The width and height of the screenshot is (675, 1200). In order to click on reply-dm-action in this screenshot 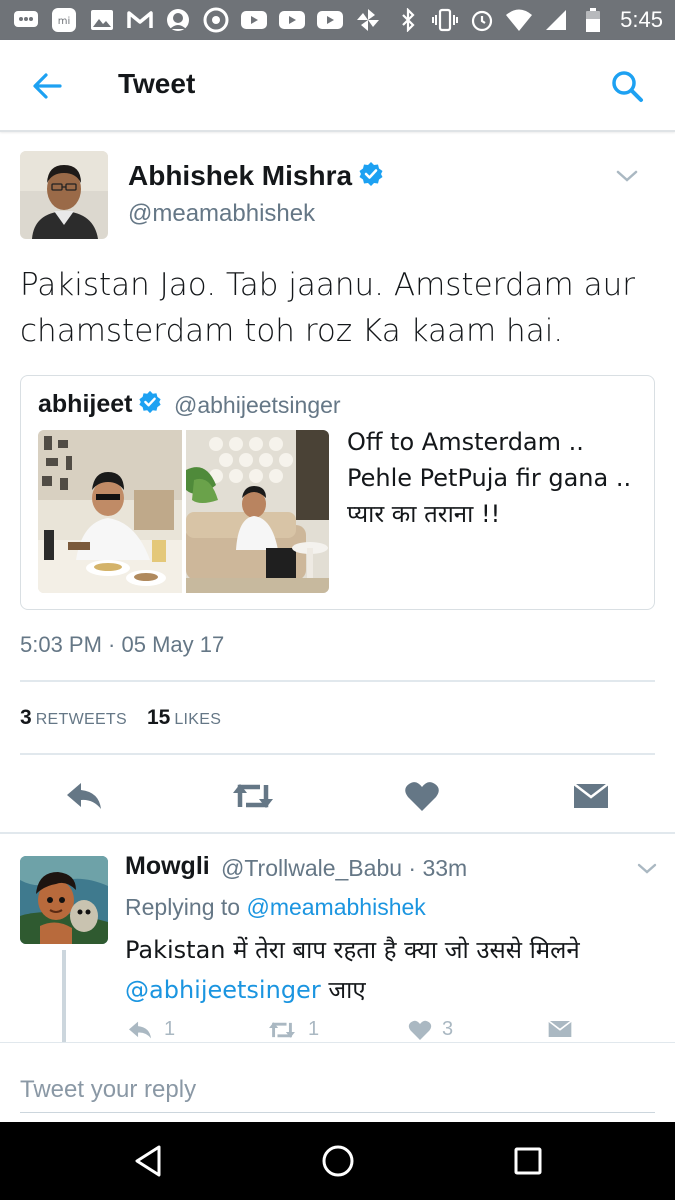, I will do `click(560, 1029)`.